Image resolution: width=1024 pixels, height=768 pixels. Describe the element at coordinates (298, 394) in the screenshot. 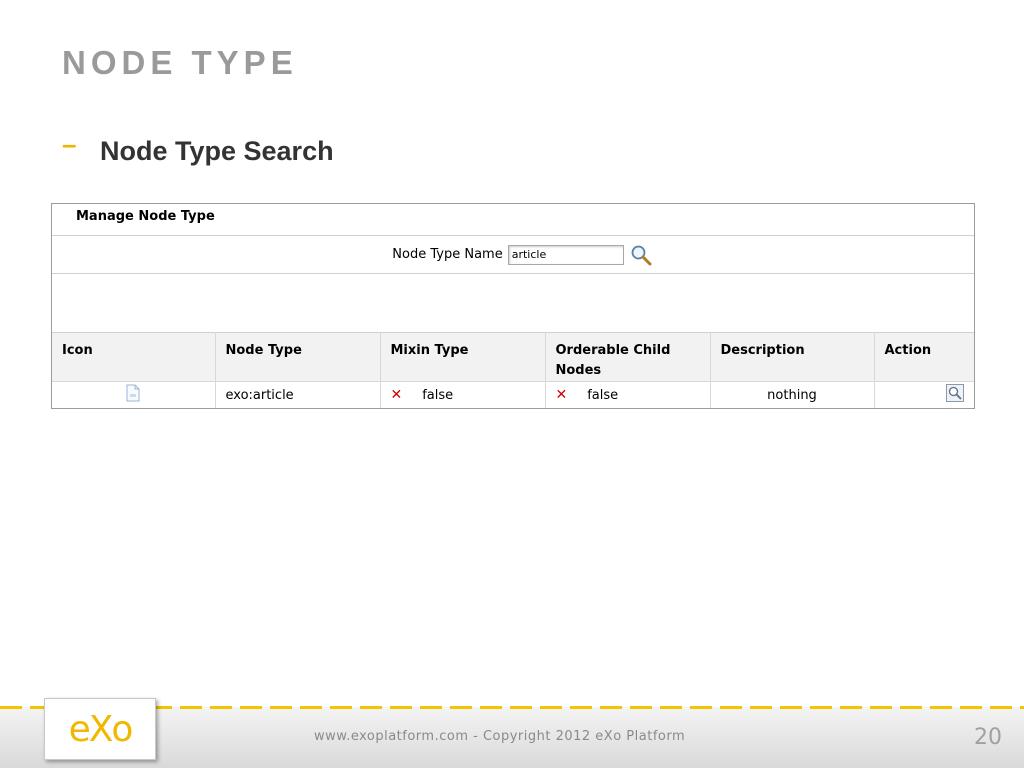

I see `cell-node-type: exo:article` at that location.